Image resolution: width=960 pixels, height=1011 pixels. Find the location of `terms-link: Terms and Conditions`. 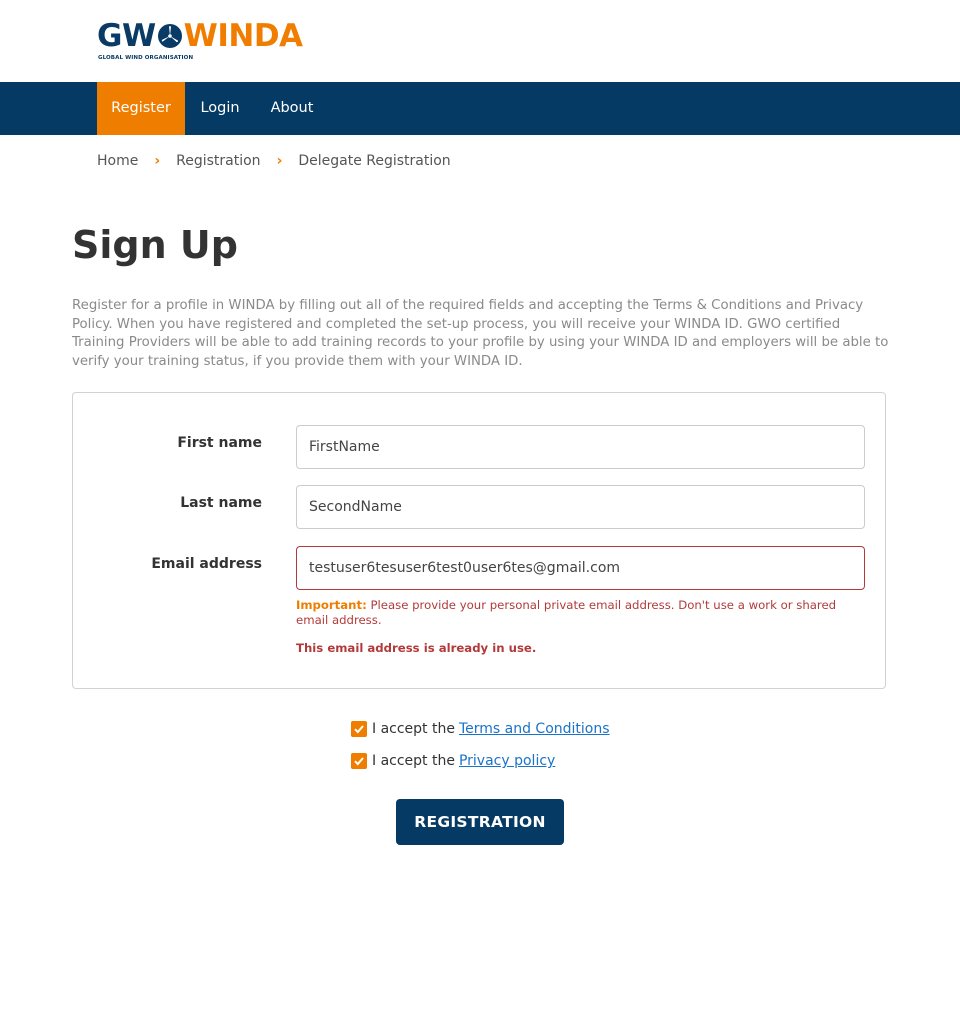

terms-link: Terms and Conditions is located at coordinates (534, 729).